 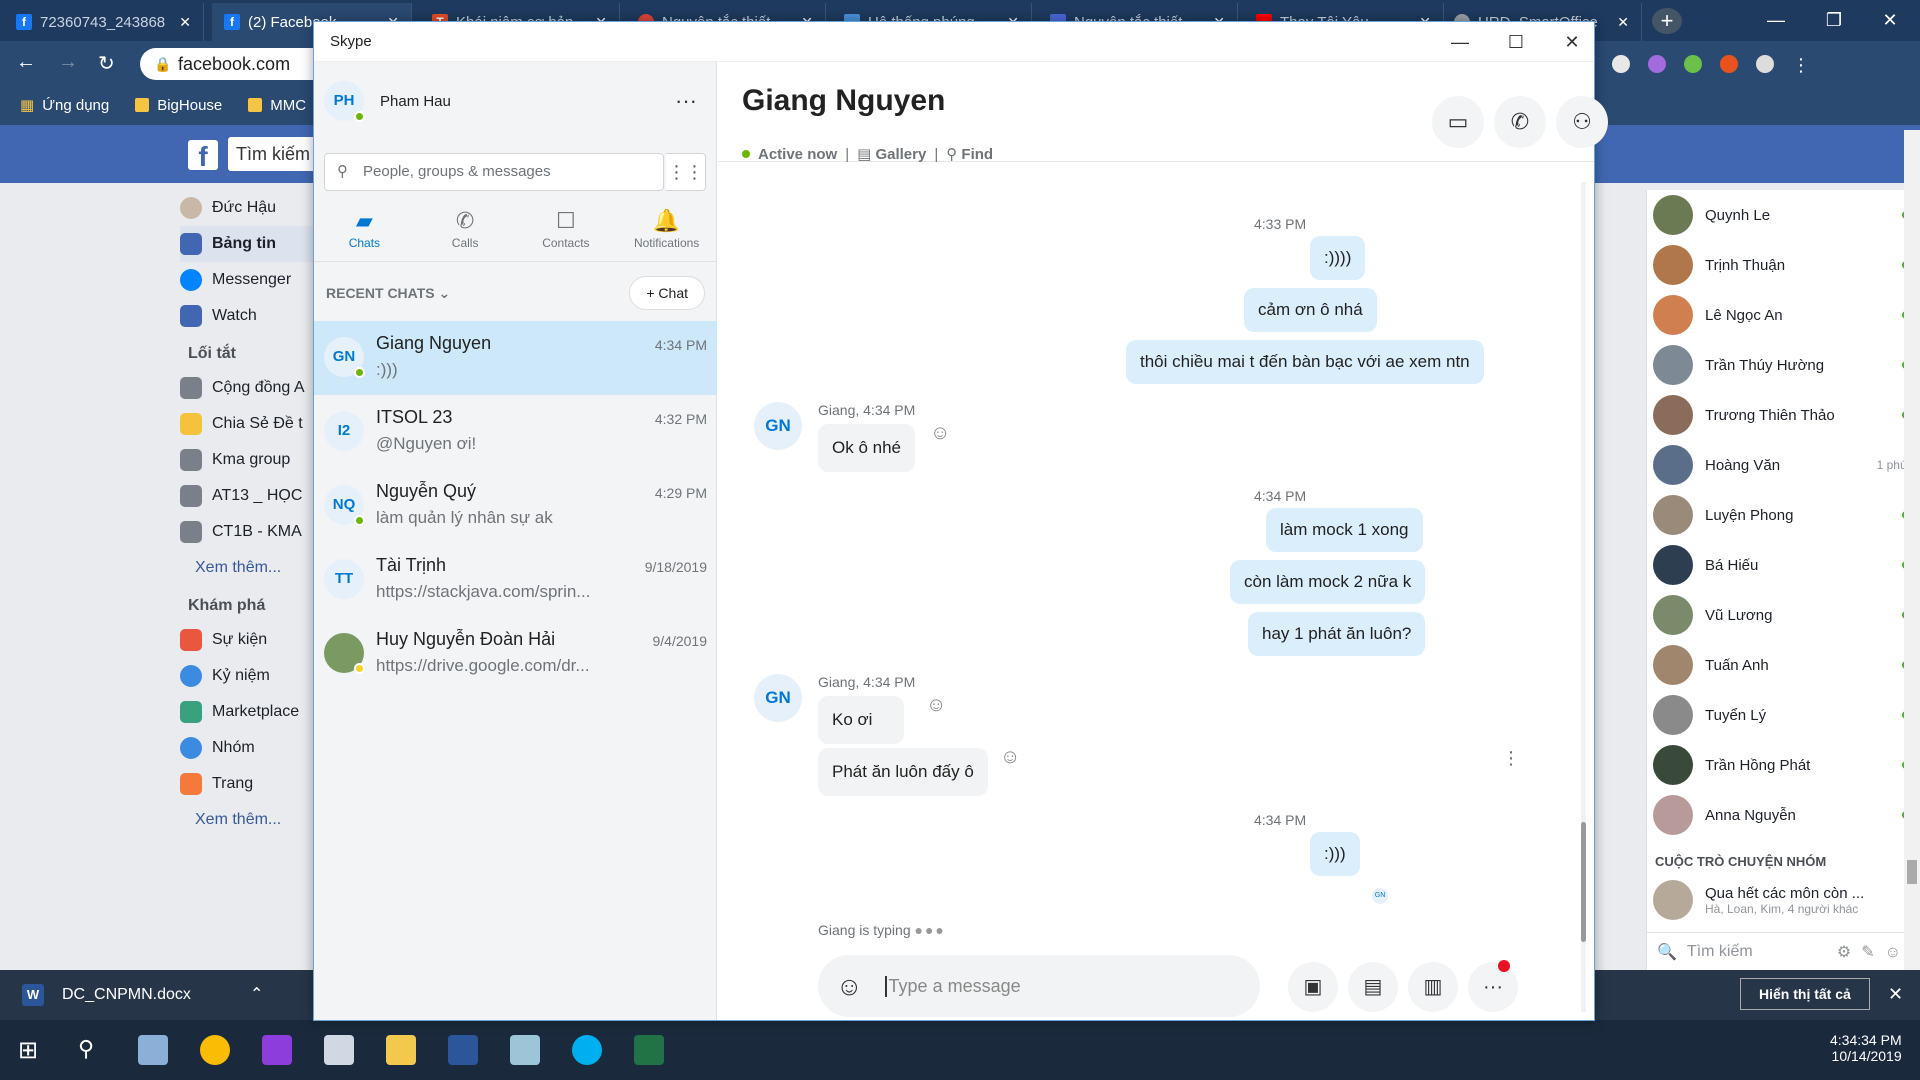 I want to click on fb-shortcut: Kma group, so click(x=247, y=460).